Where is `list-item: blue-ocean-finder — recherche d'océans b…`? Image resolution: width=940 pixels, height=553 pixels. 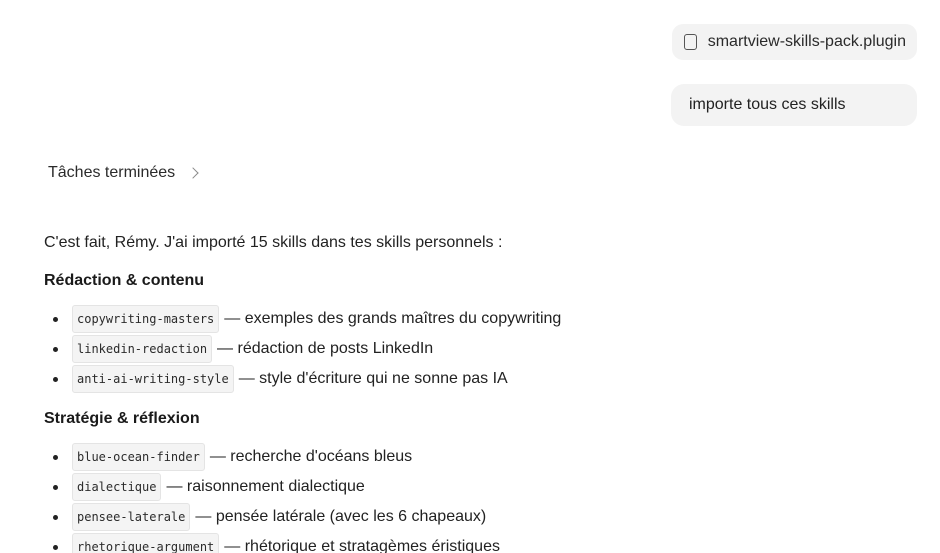
list-item: blue-ocean-finder — recherche d'océans b… is located at coordinates (474, 457).